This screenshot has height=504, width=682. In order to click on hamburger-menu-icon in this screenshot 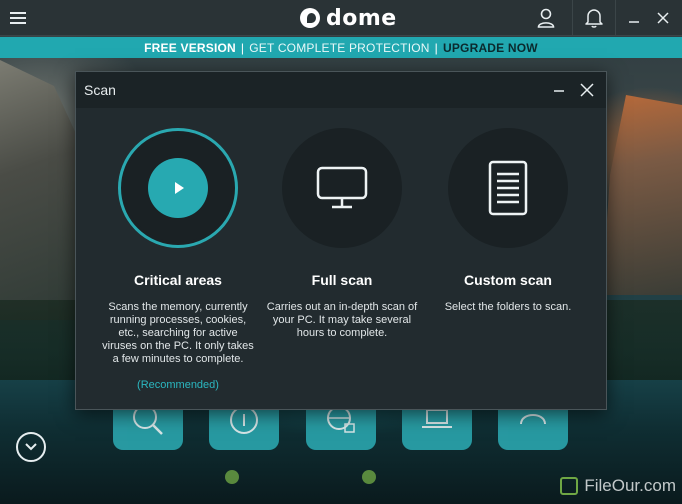, I will do `click(18, 18)`.